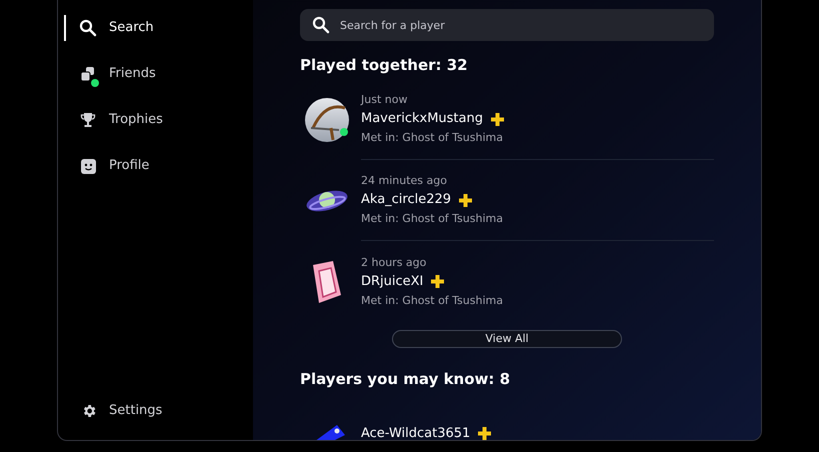 The height and width of the screenshot is (452, 819). Describe the element at coordinates (88, 120) in the screenshot. I see `trophy-icon` at that location.